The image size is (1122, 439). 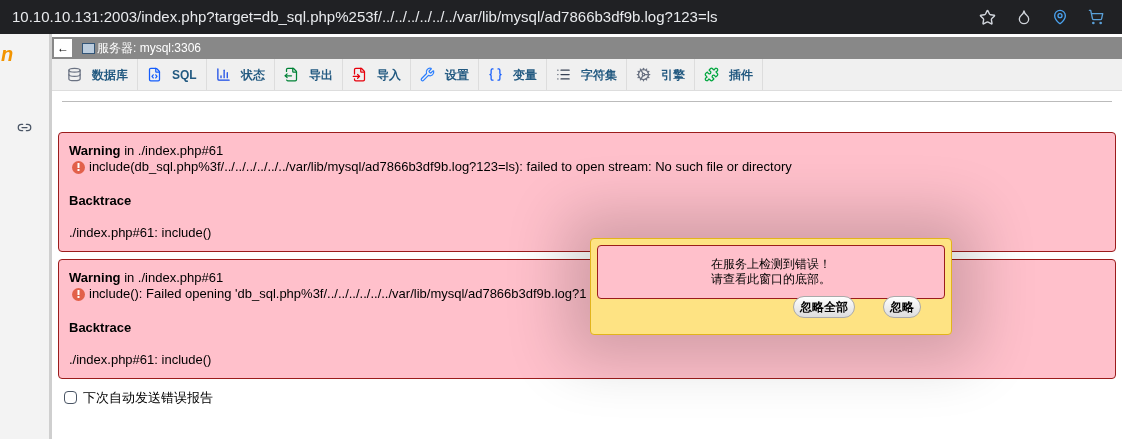 What do you see at coordinates (70, 398) in the screenshot?
I see `auto-report-checkbox` at bounding box center [70, 398].